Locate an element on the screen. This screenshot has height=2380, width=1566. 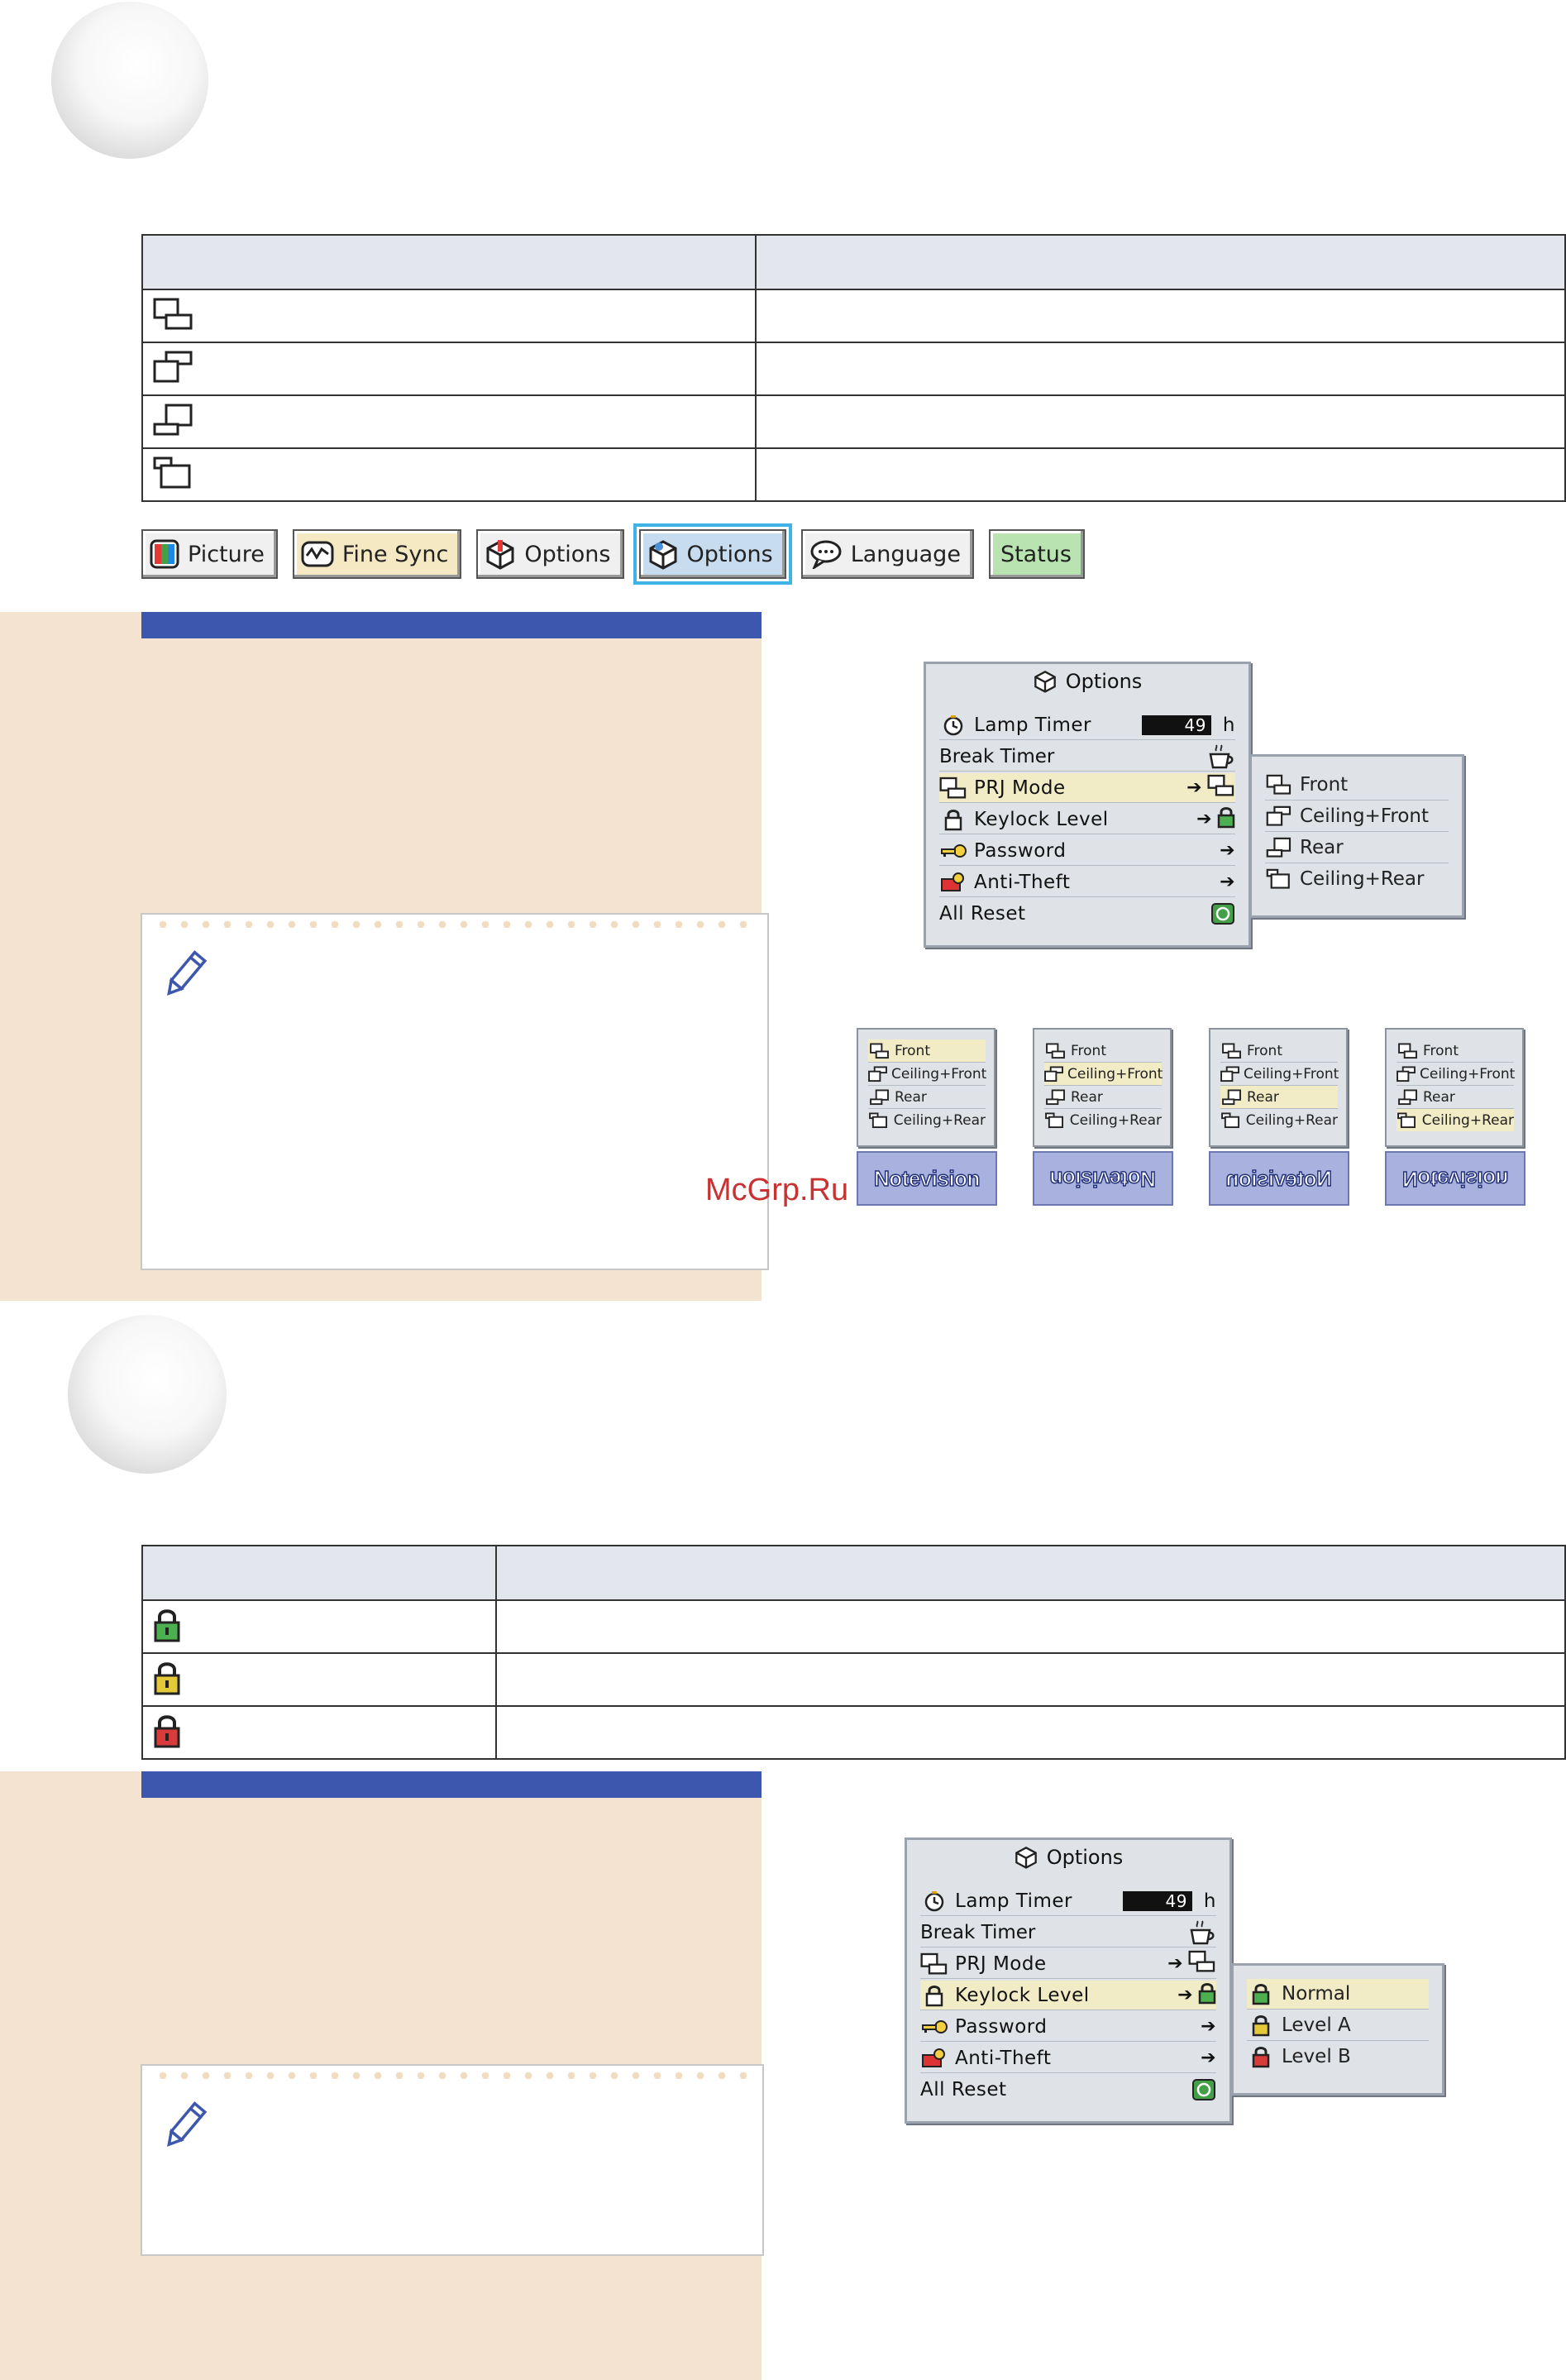
keylock-submenu: Normal Level A Level B is located at coordinates (1337, 2029).